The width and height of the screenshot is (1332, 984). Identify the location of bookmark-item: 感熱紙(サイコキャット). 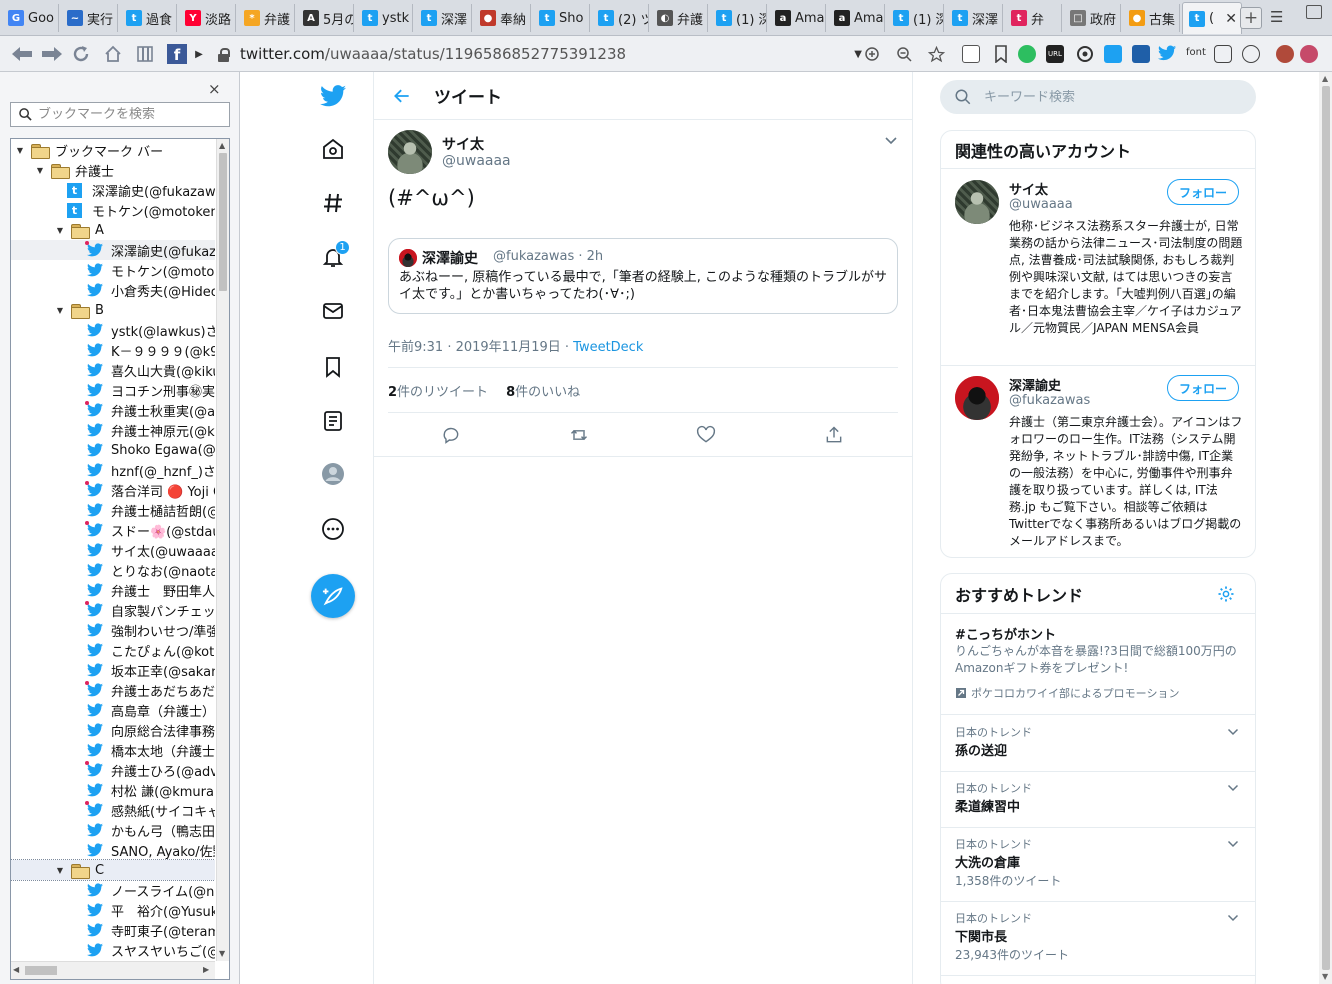
(113, 810).